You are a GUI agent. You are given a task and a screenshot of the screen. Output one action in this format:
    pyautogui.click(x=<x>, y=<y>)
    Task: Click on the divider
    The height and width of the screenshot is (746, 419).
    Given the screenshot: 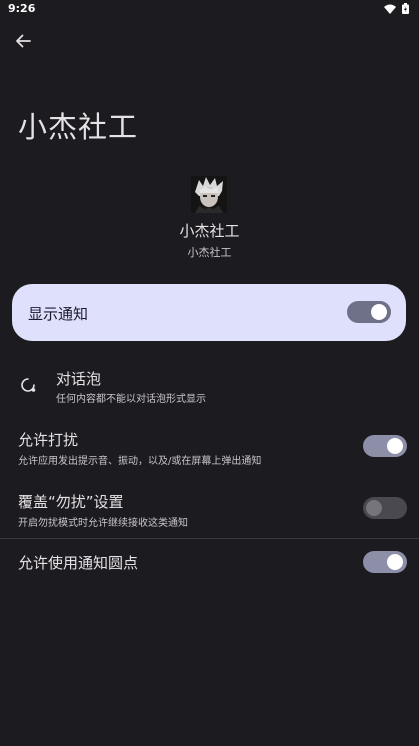 What is the action you would take?
    pyautogui.click(x=209, y=538)
    